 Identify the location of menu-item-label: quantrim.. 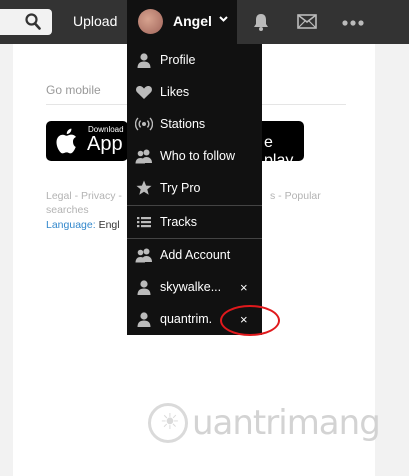
(186, 319).